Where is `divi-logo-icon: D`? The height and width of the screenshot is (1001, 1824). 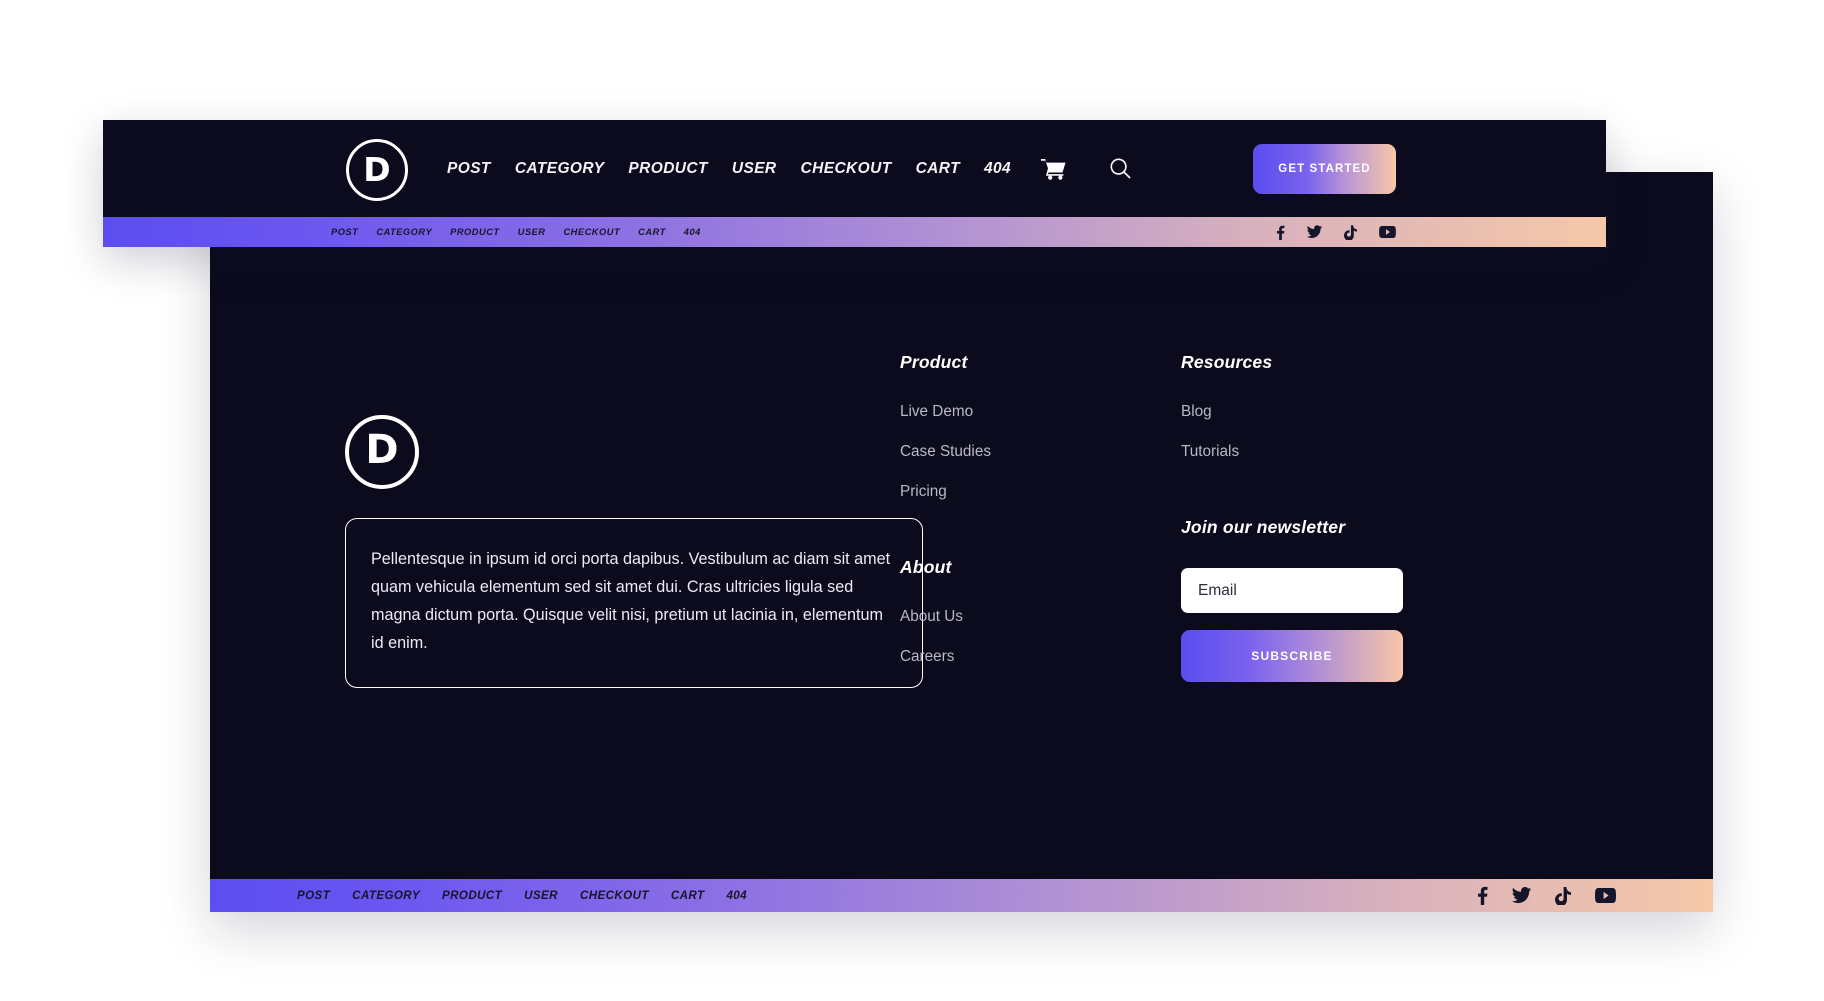
divi-logo-icon: D is located at coordinates (377, 170).